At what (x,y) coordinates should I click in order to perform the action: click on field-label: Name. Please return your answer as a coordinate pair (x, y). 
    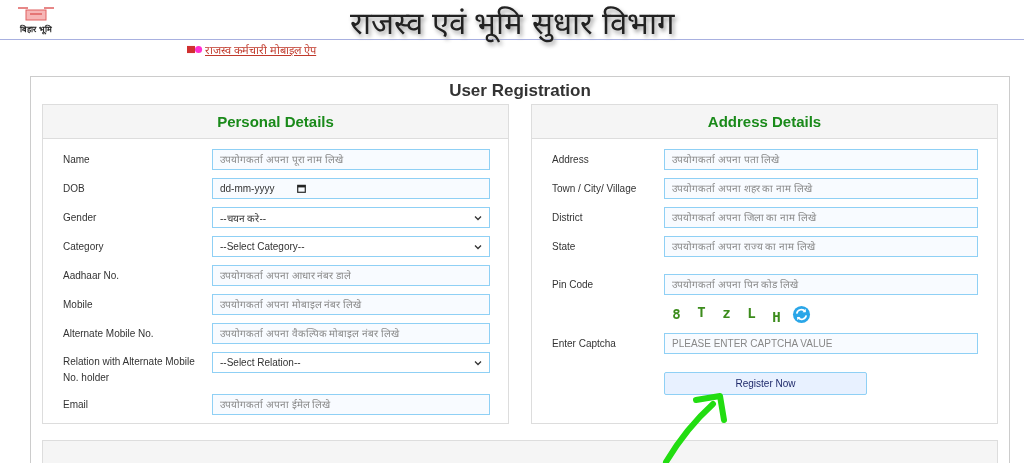
    Looking at the image, I should click on (76, 160).